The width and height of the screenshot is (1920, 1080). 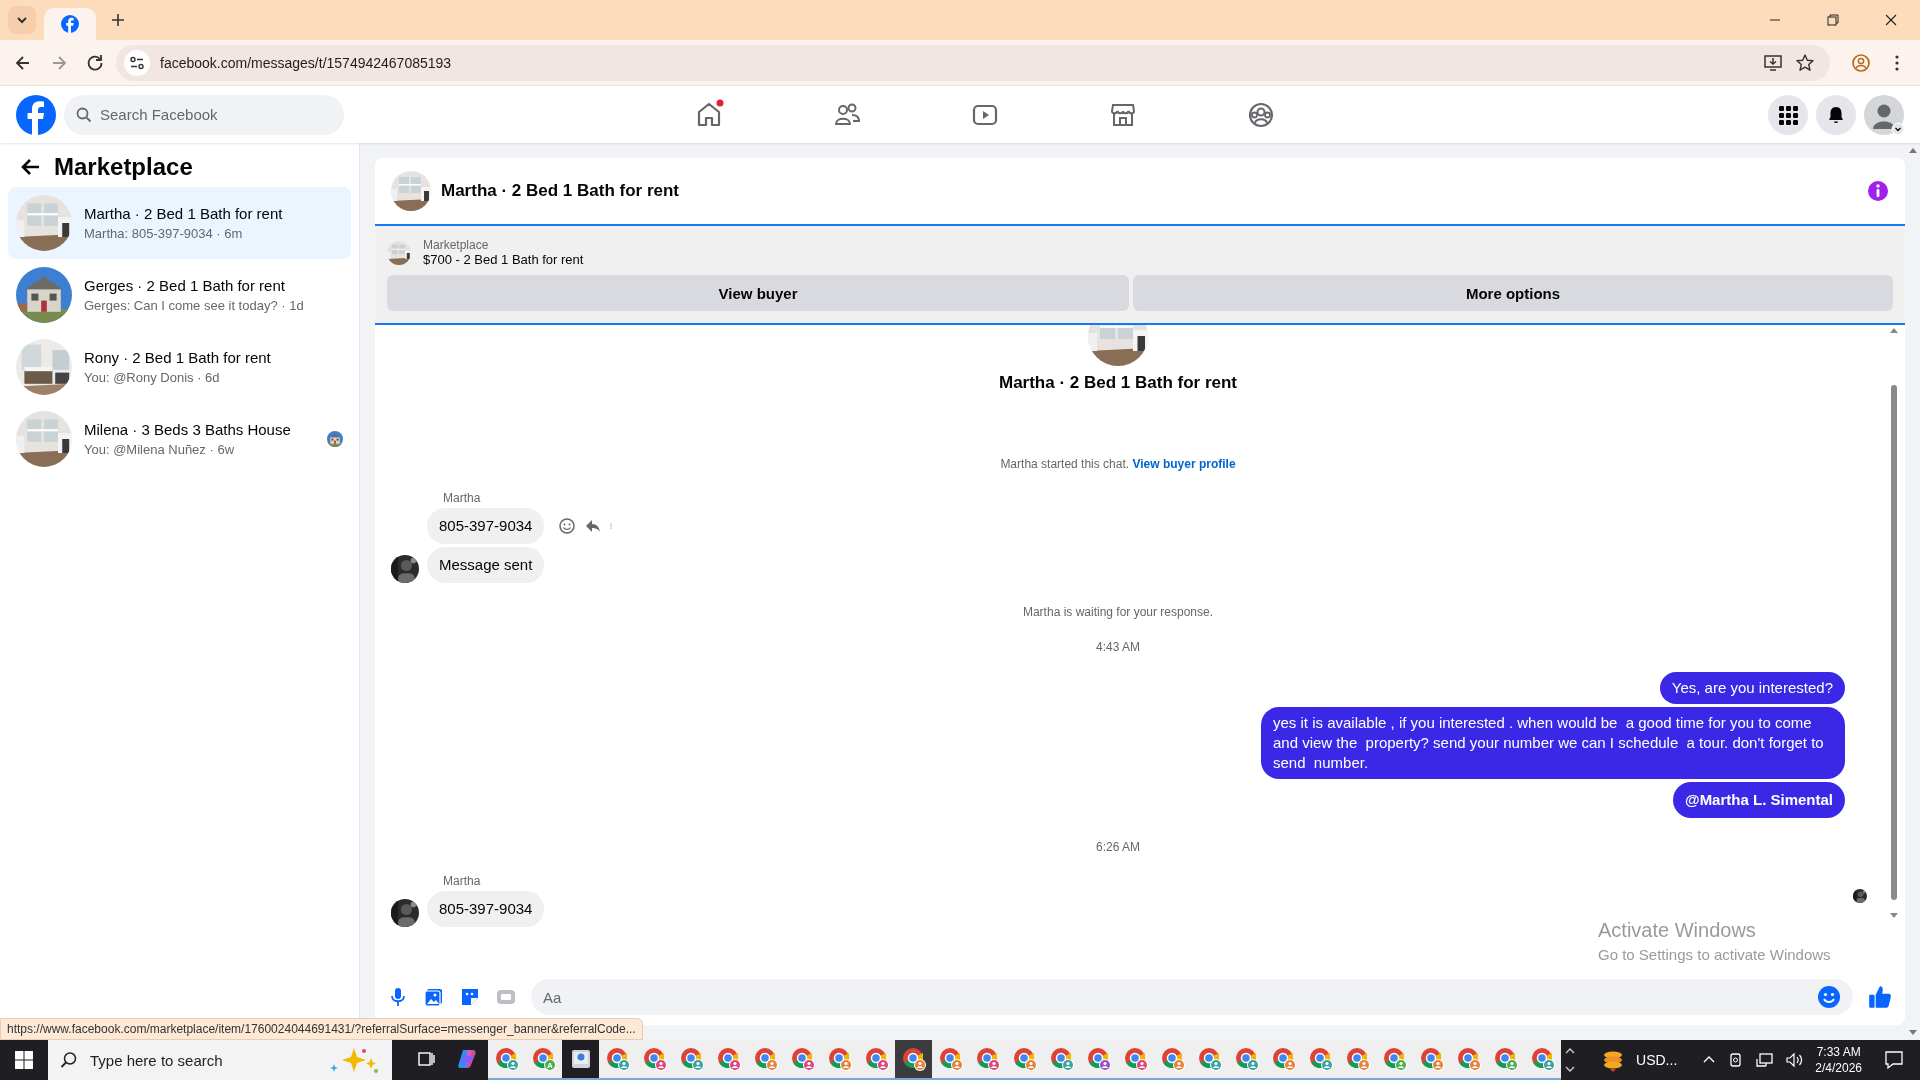 I want to click on like-icon, so click(x=1880, y=997).